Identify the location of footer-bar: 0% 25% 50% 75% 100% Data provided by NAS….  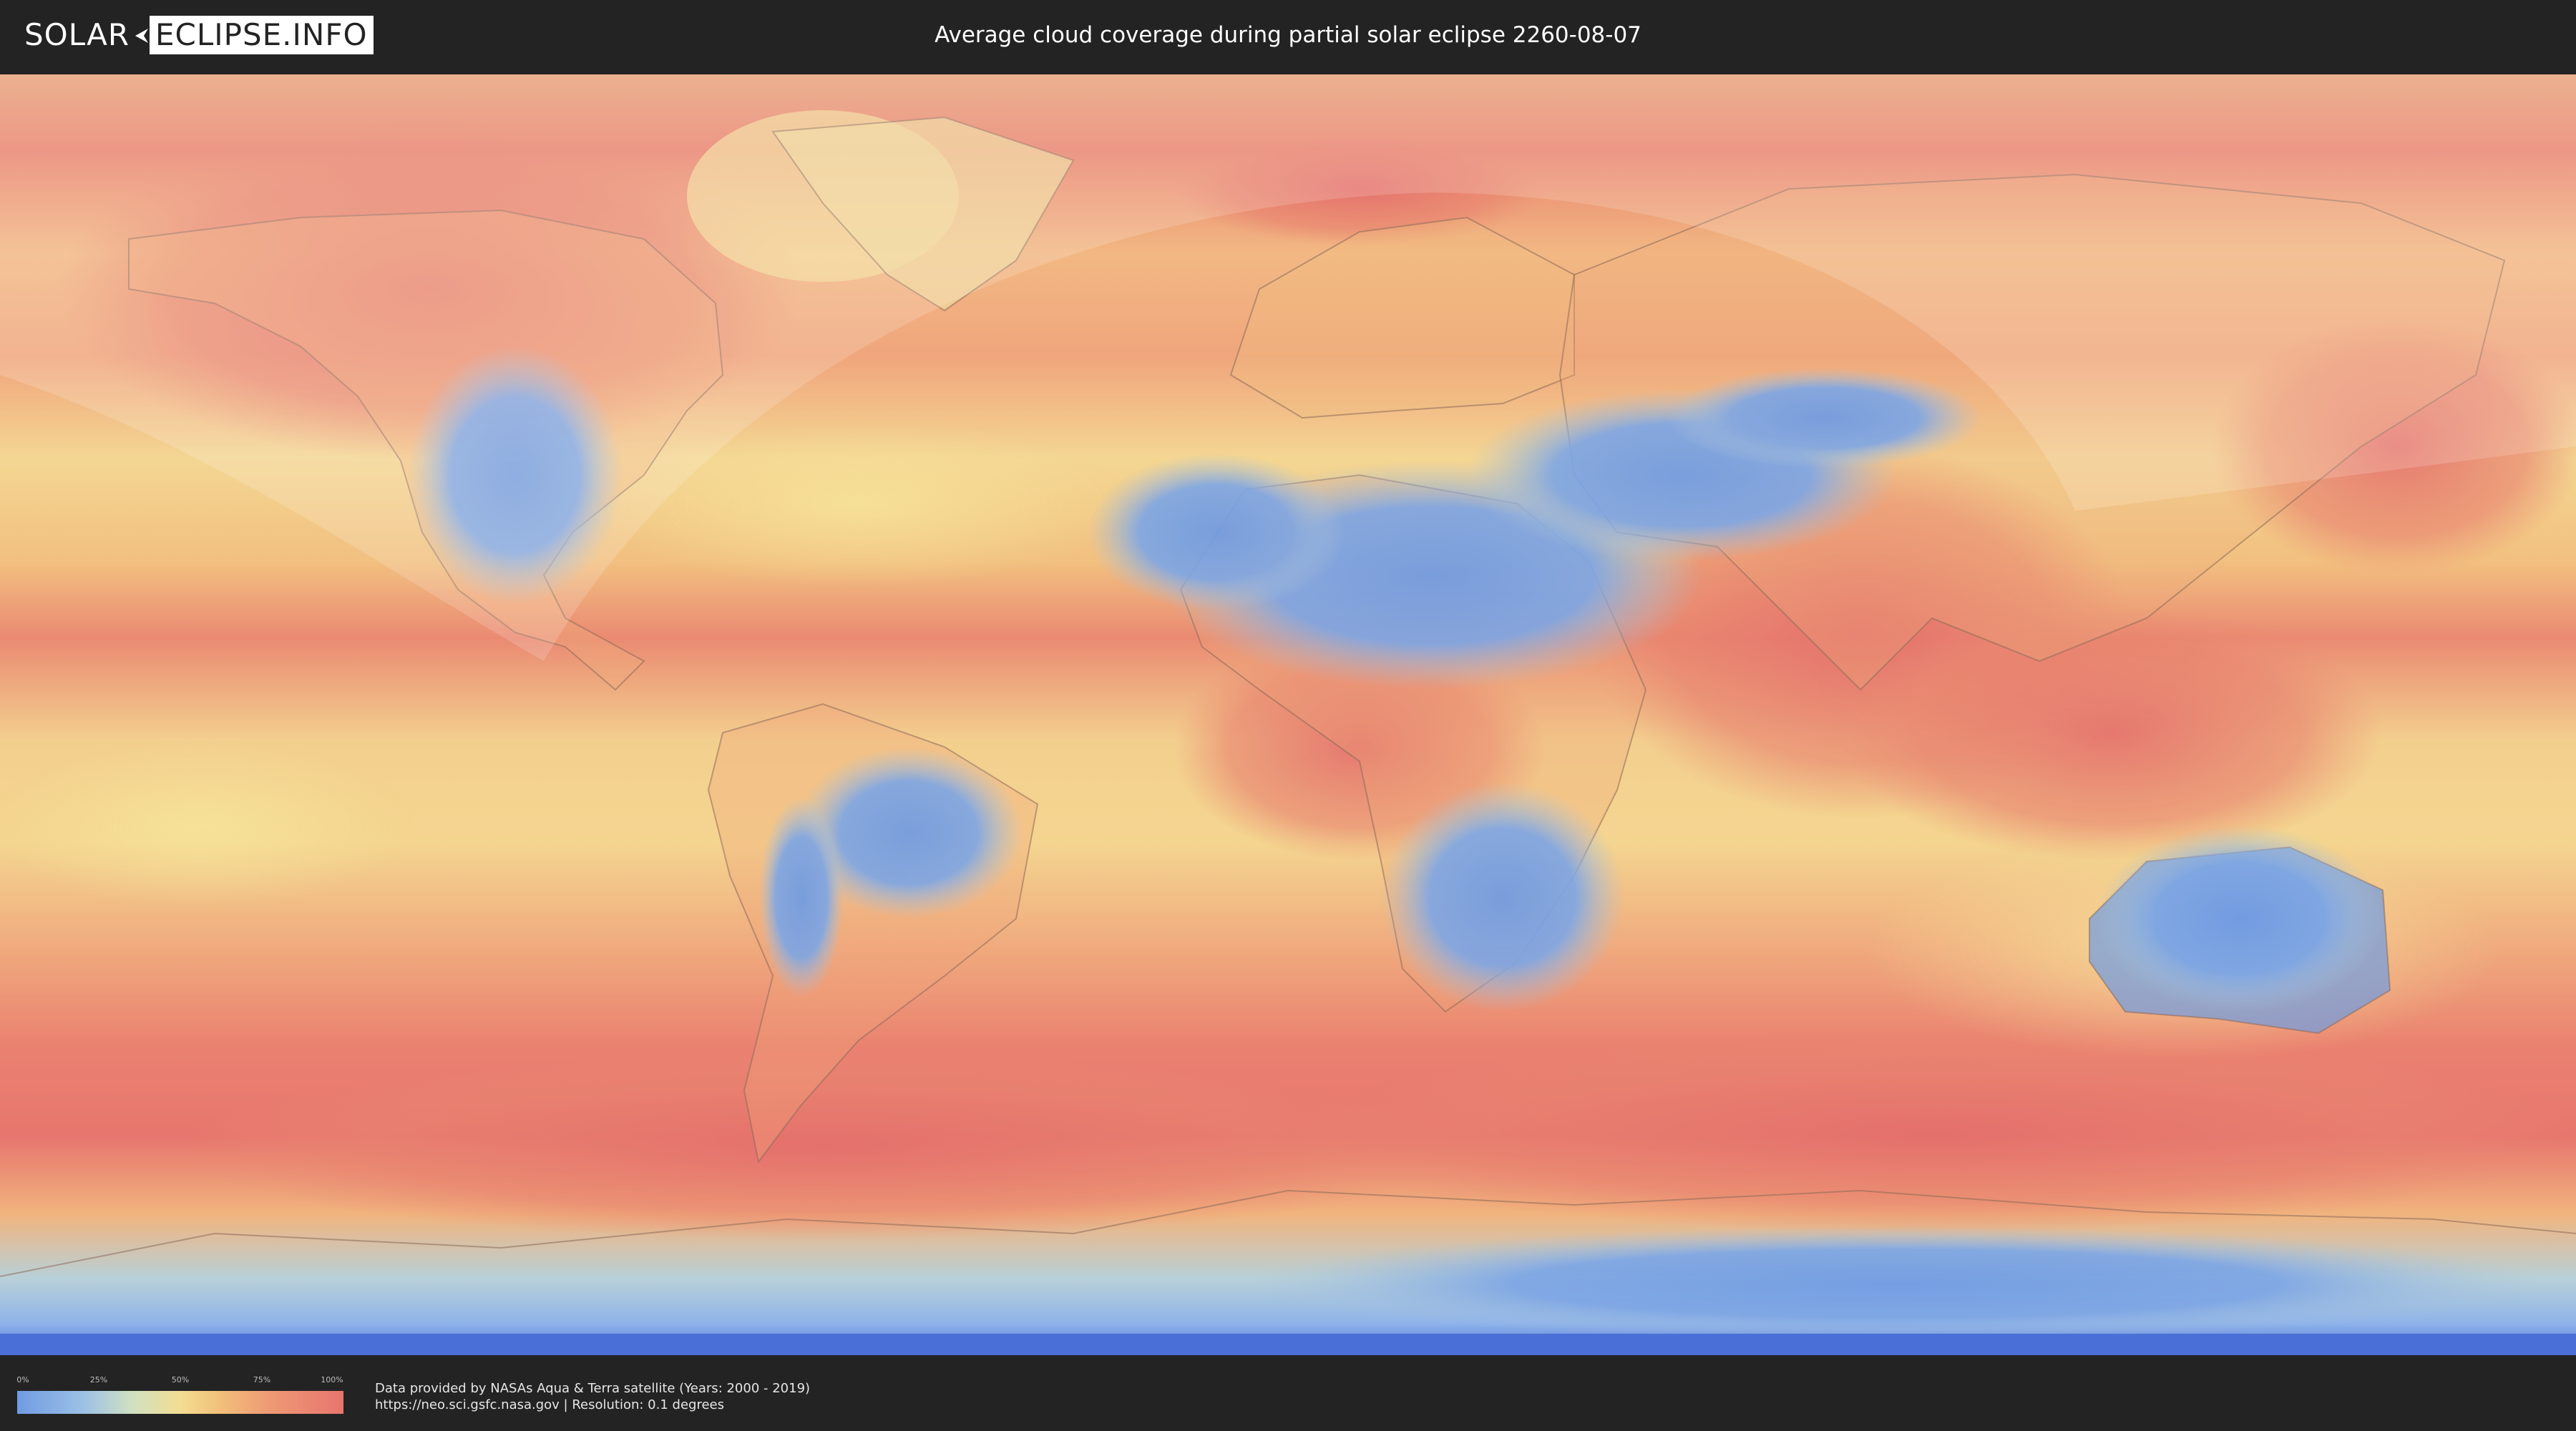
(1288, 1395).